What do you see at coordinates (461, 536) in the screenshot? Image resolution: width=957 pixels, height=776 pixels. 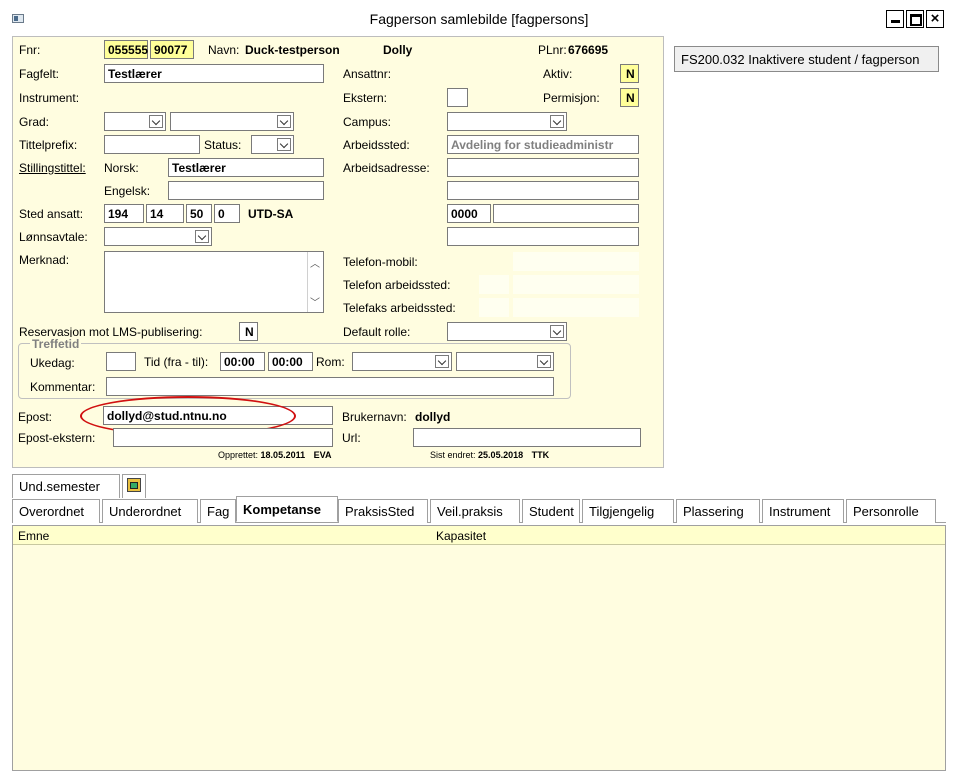 I see `column-header-kapasitet: Kapasitet` at bounding box center [461, 536].